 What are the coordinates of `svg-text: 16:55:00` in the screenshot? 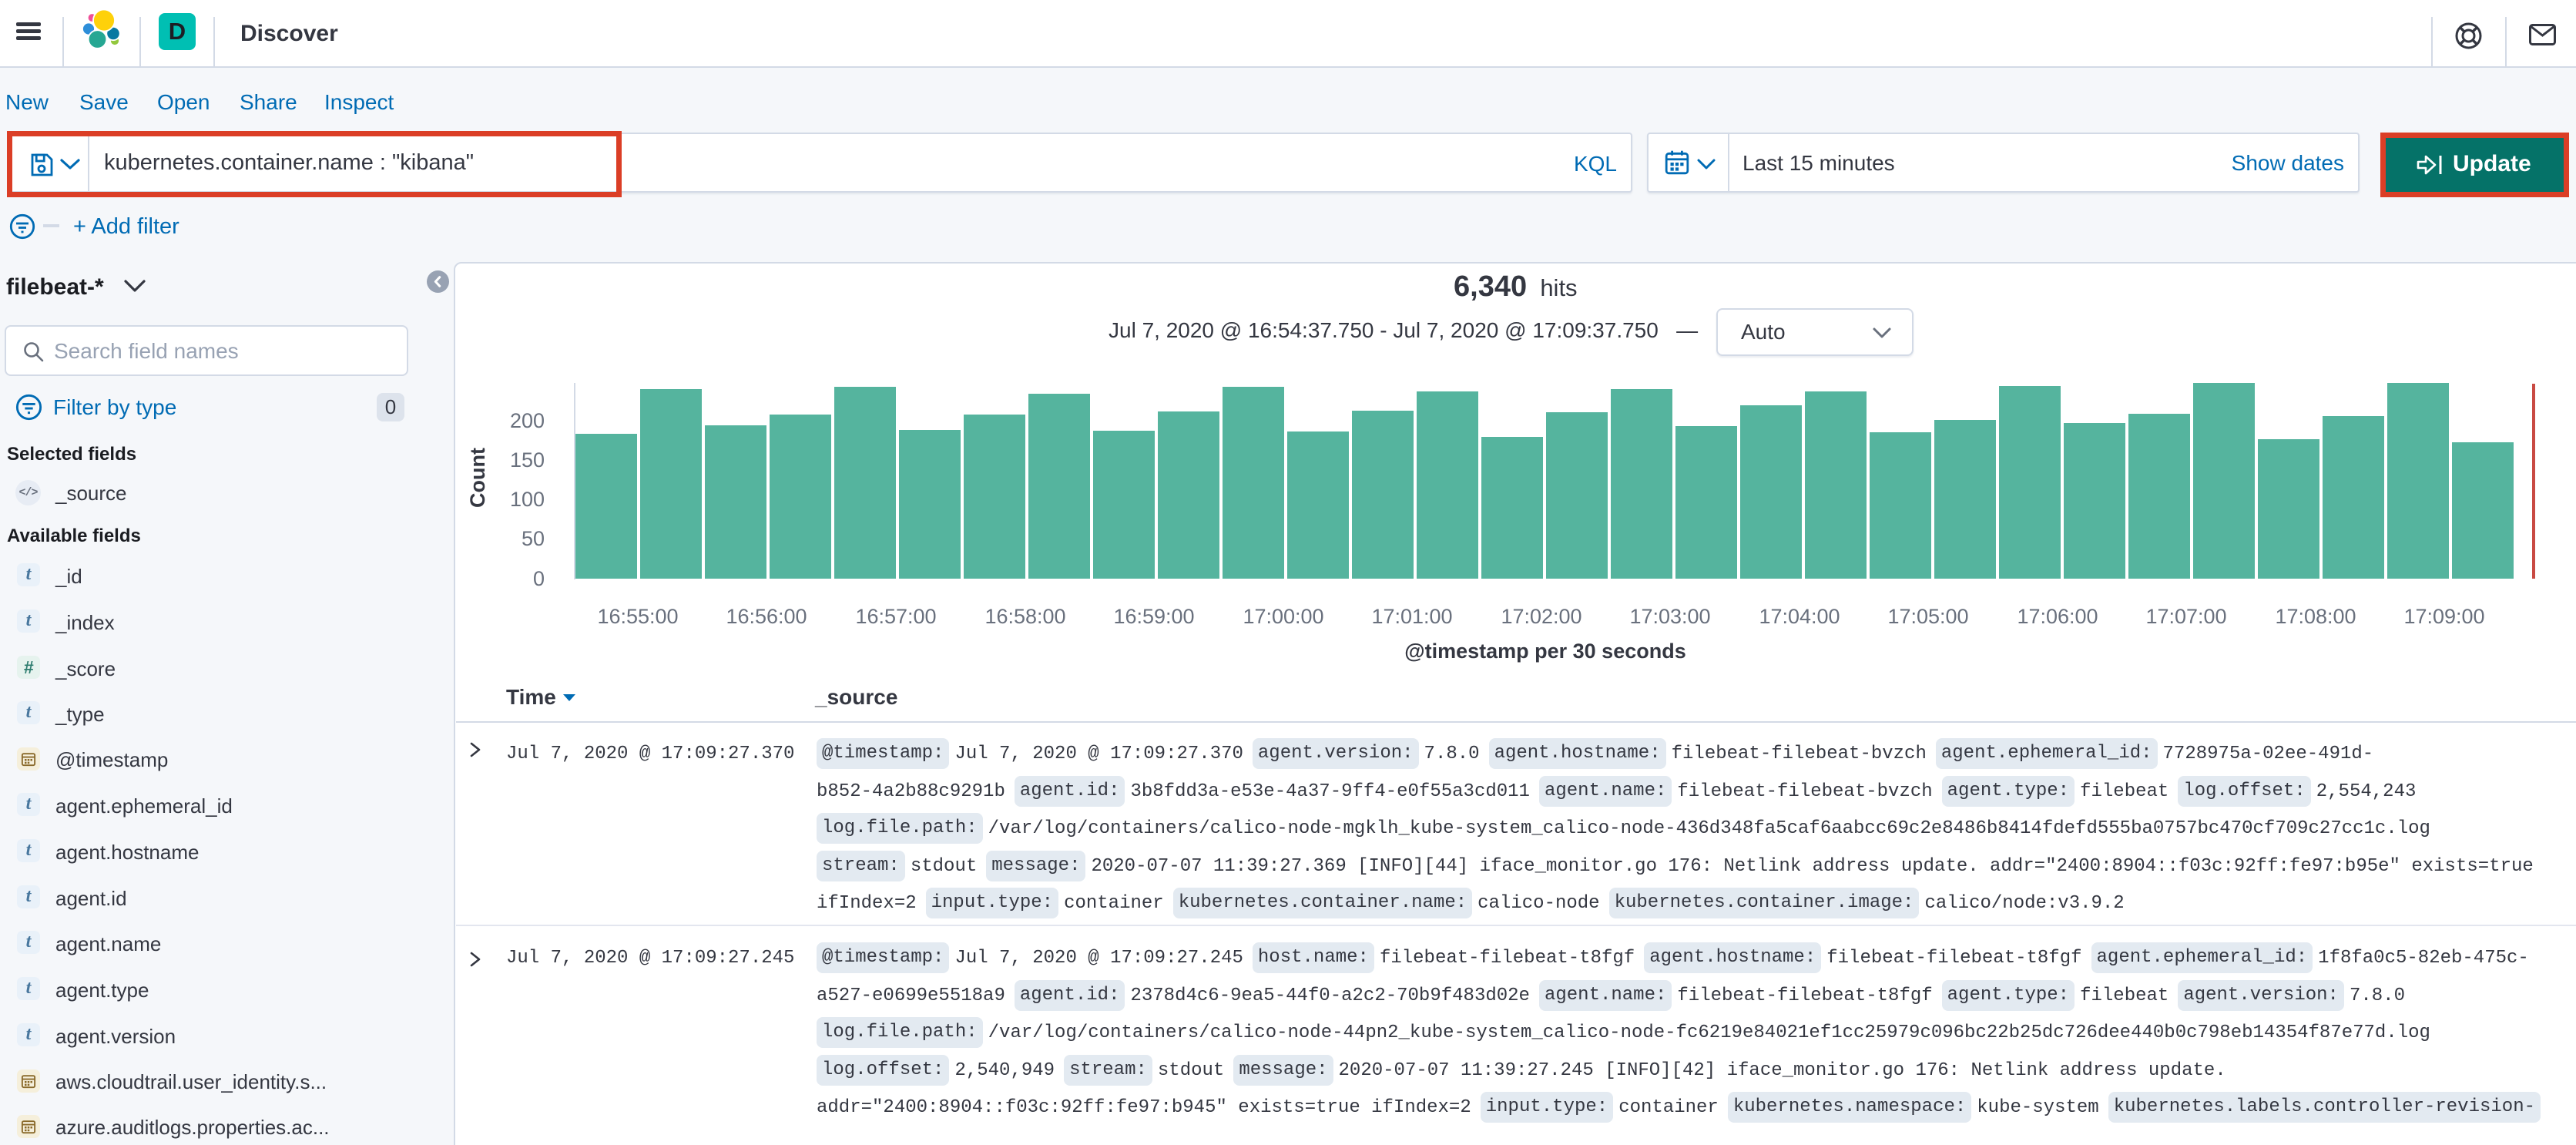 It's located at (637, 616).